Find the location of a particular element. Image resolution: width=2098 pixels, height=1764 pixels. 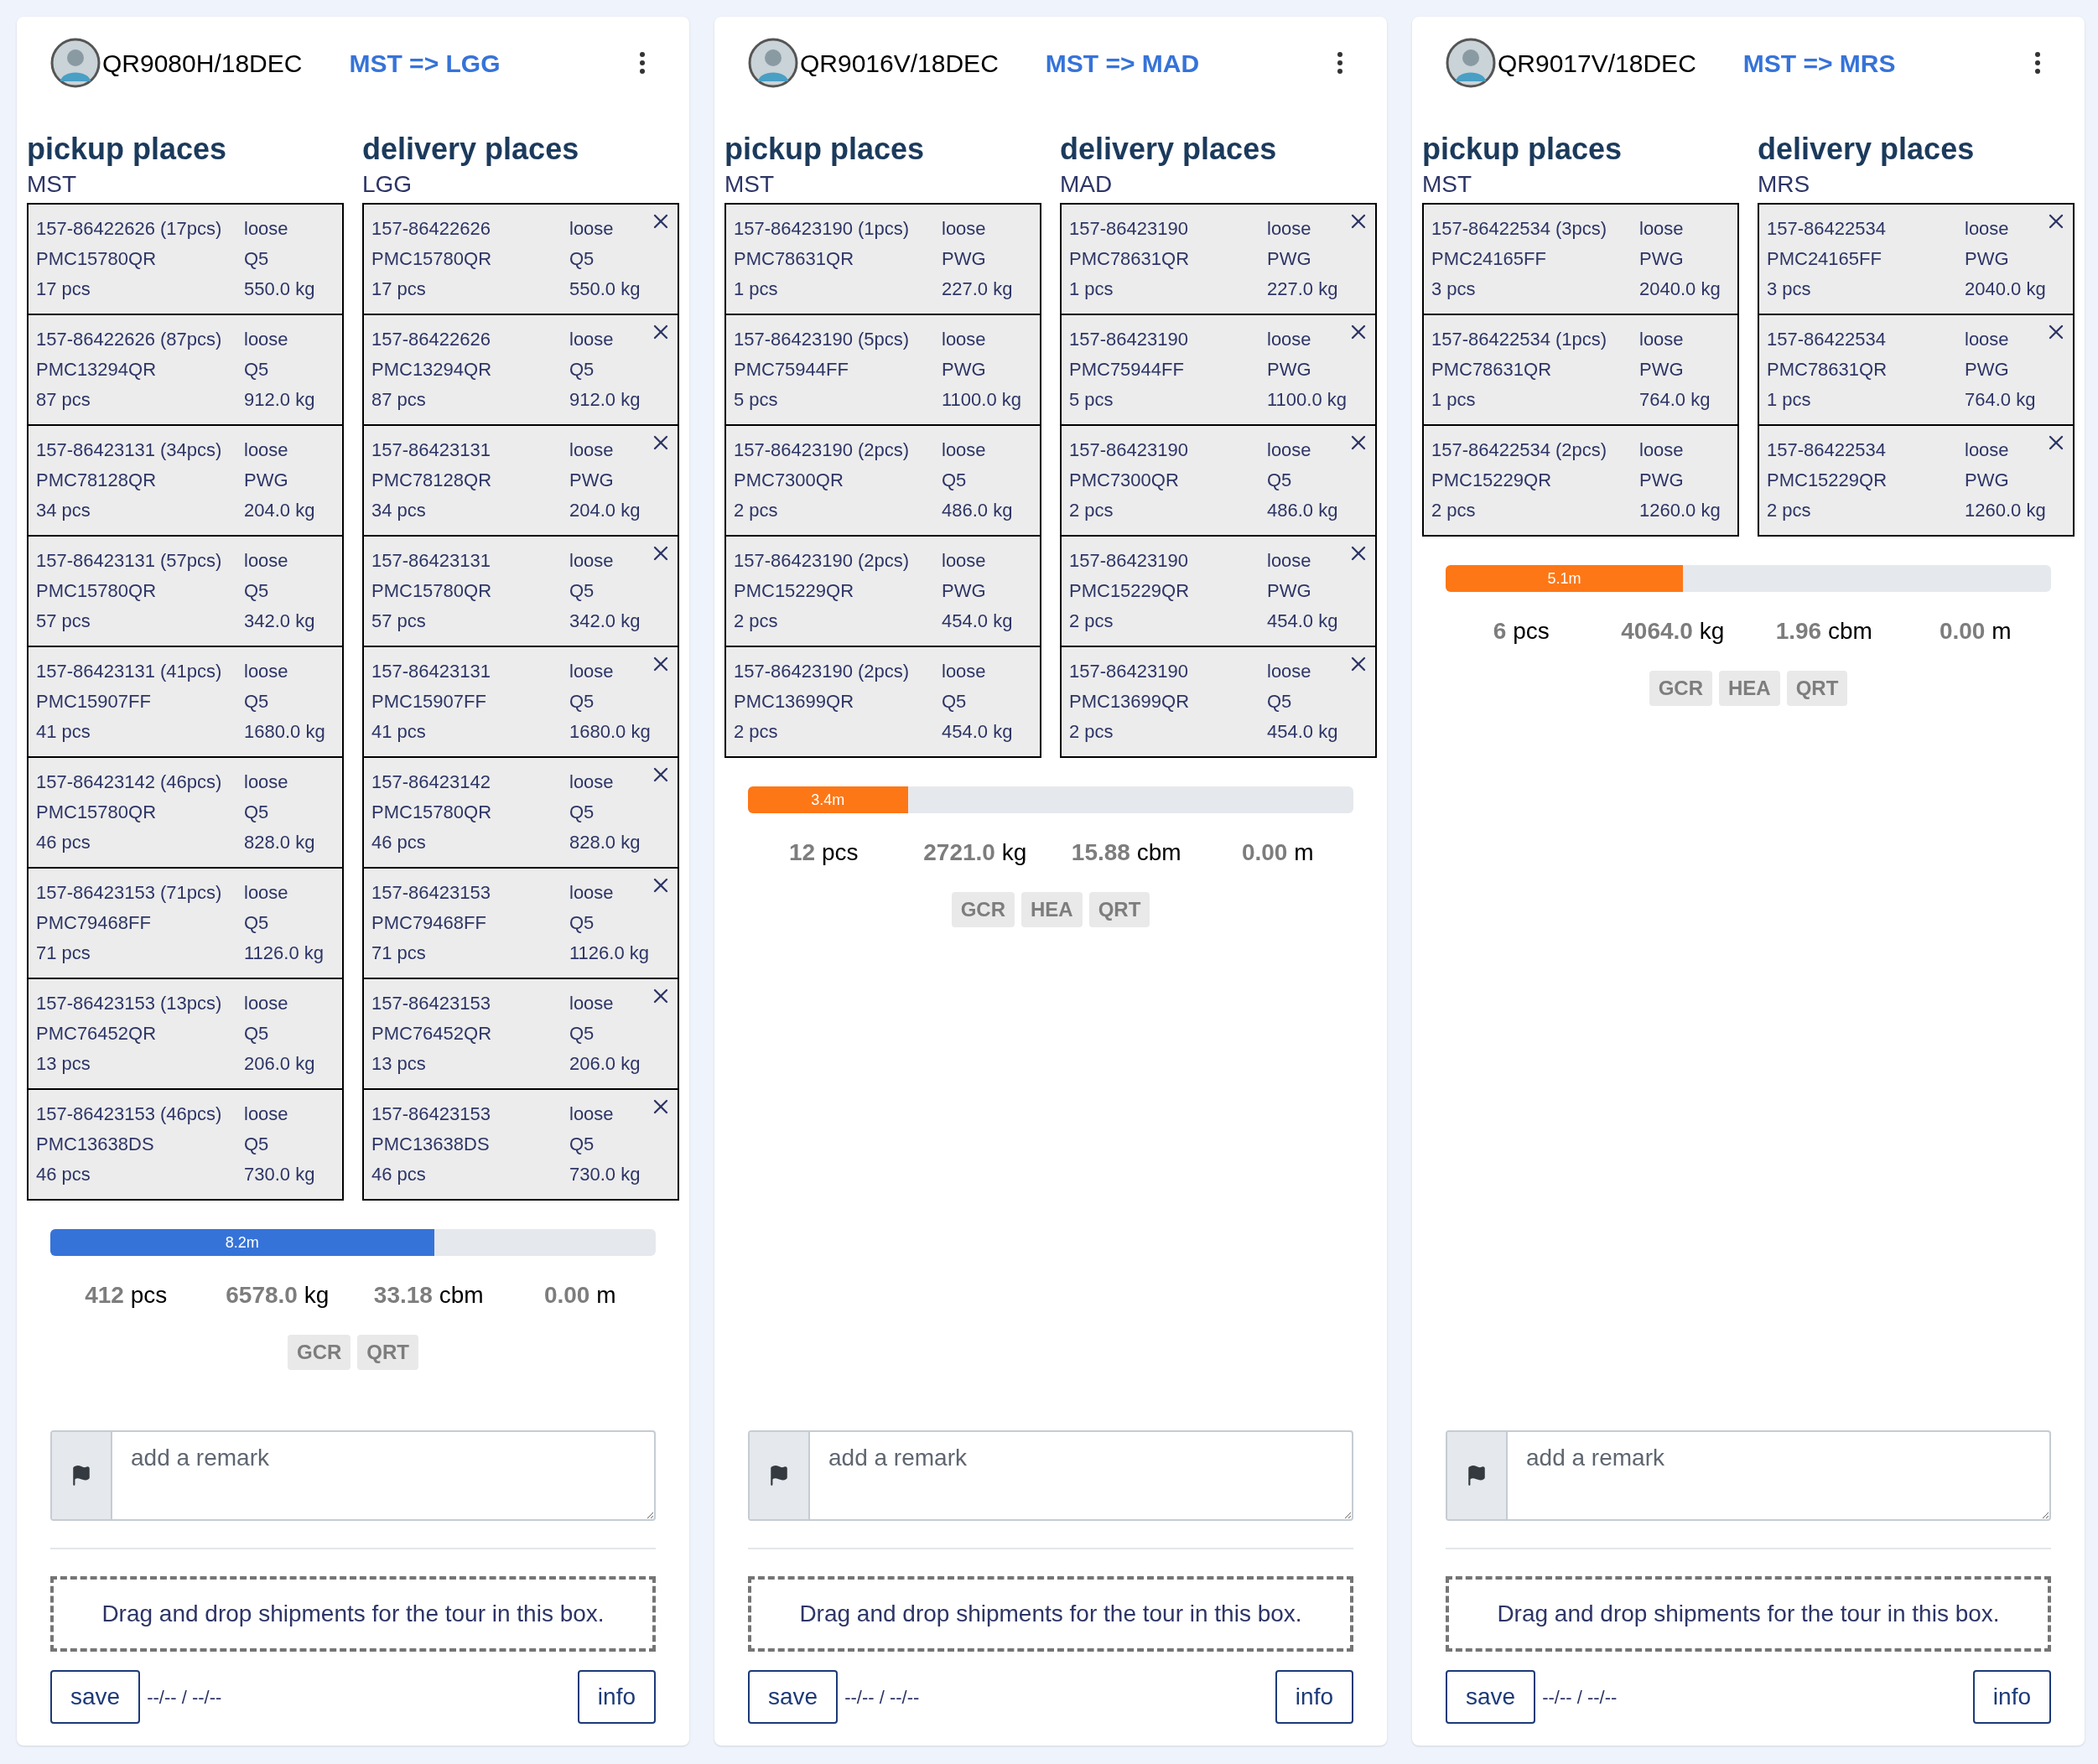

shipment-card: 157-86423153 (46pcs) loose PMC13638DS Q5 46 pcs 730.0 kg is located at coordinates (185, 1144).